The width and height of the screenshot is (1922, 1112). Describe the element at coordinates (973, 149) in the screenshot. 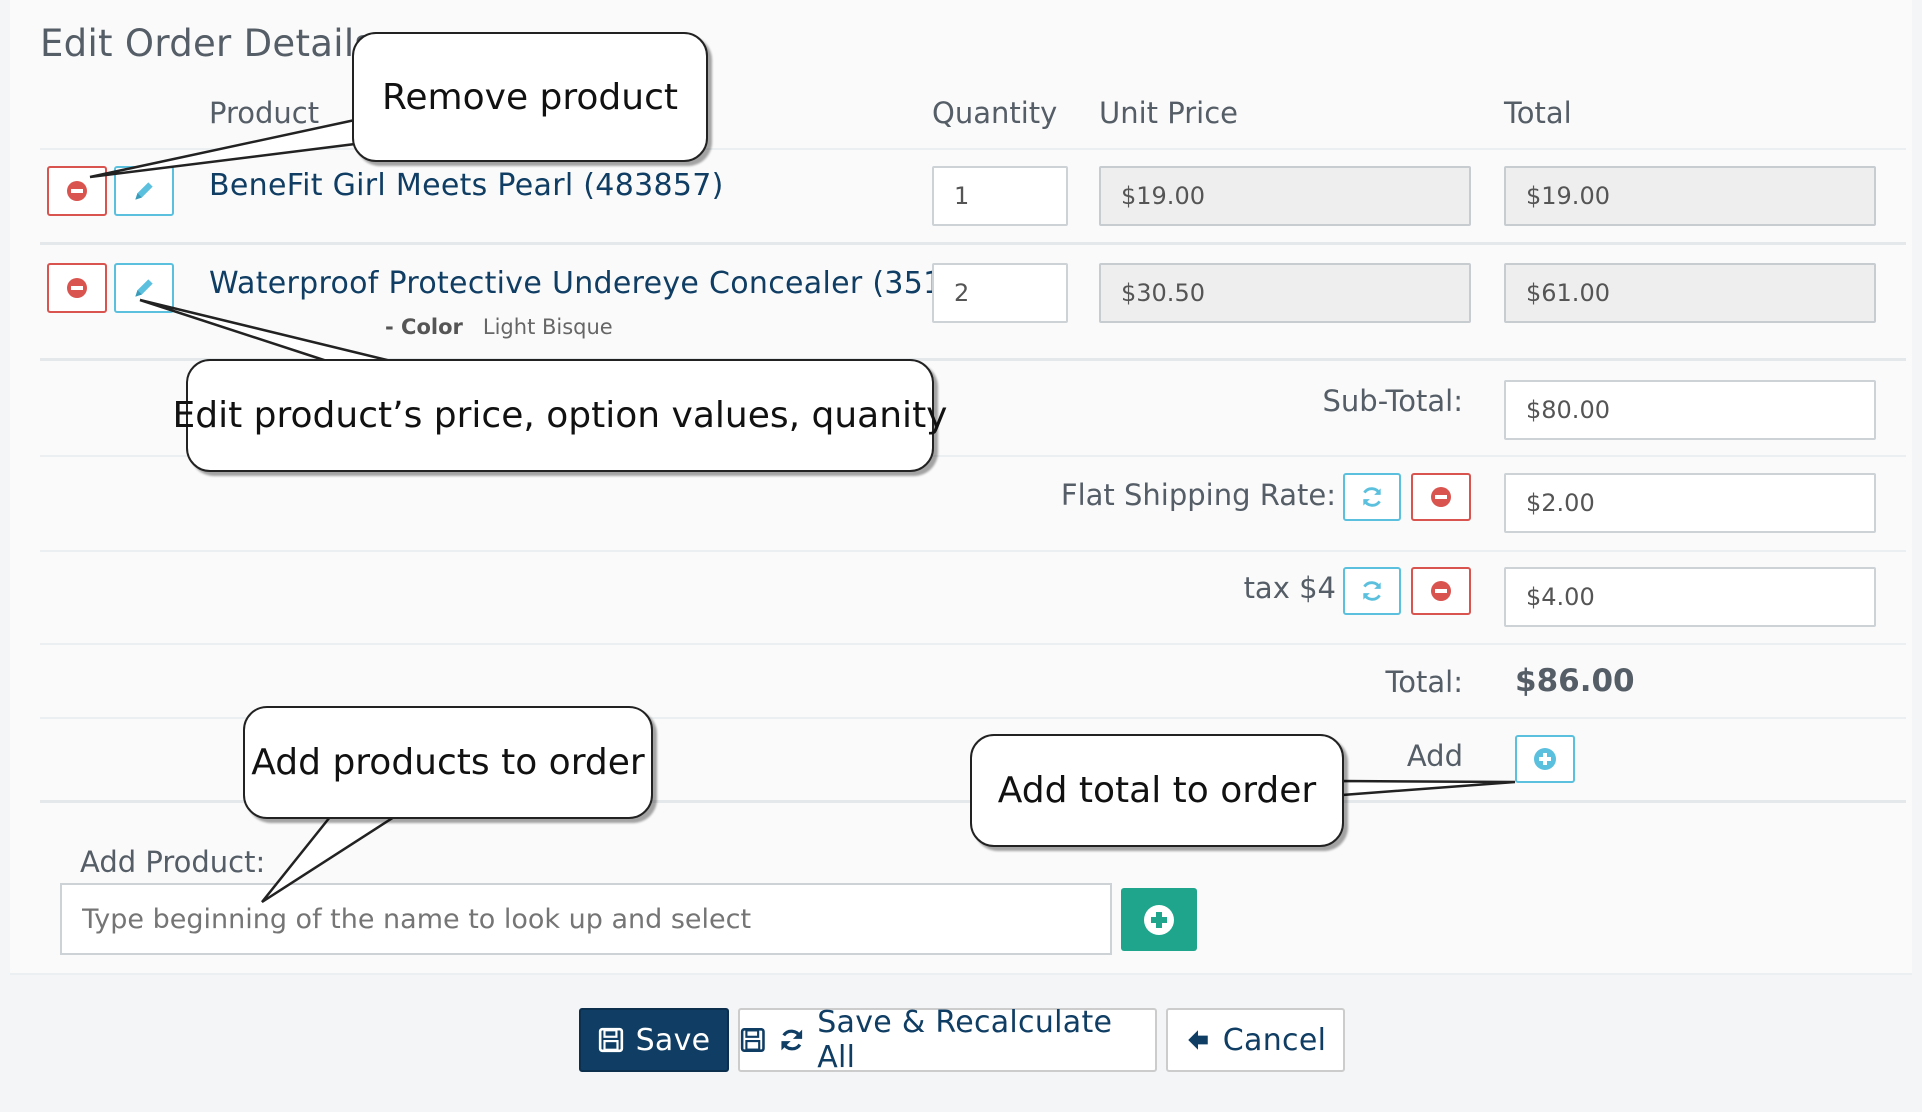

I see `header-divider` at that location.